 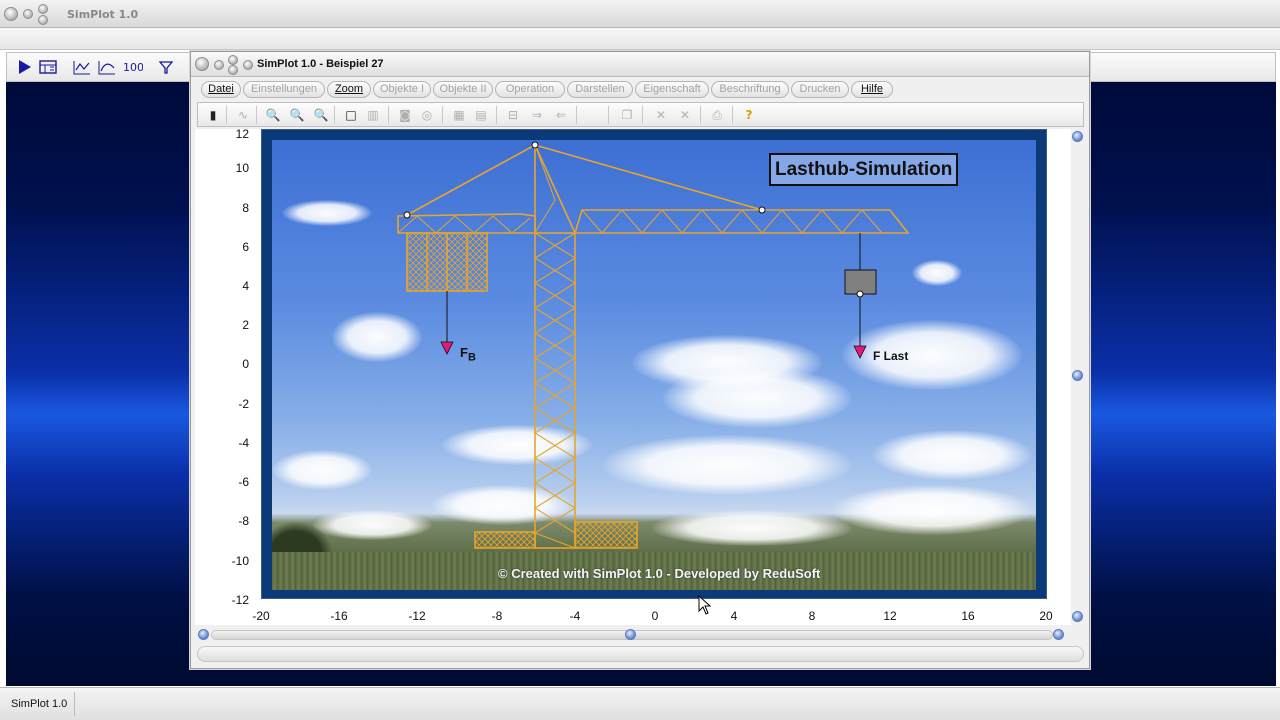 I want to click on restore-window-button, so click(x=43, y=20).